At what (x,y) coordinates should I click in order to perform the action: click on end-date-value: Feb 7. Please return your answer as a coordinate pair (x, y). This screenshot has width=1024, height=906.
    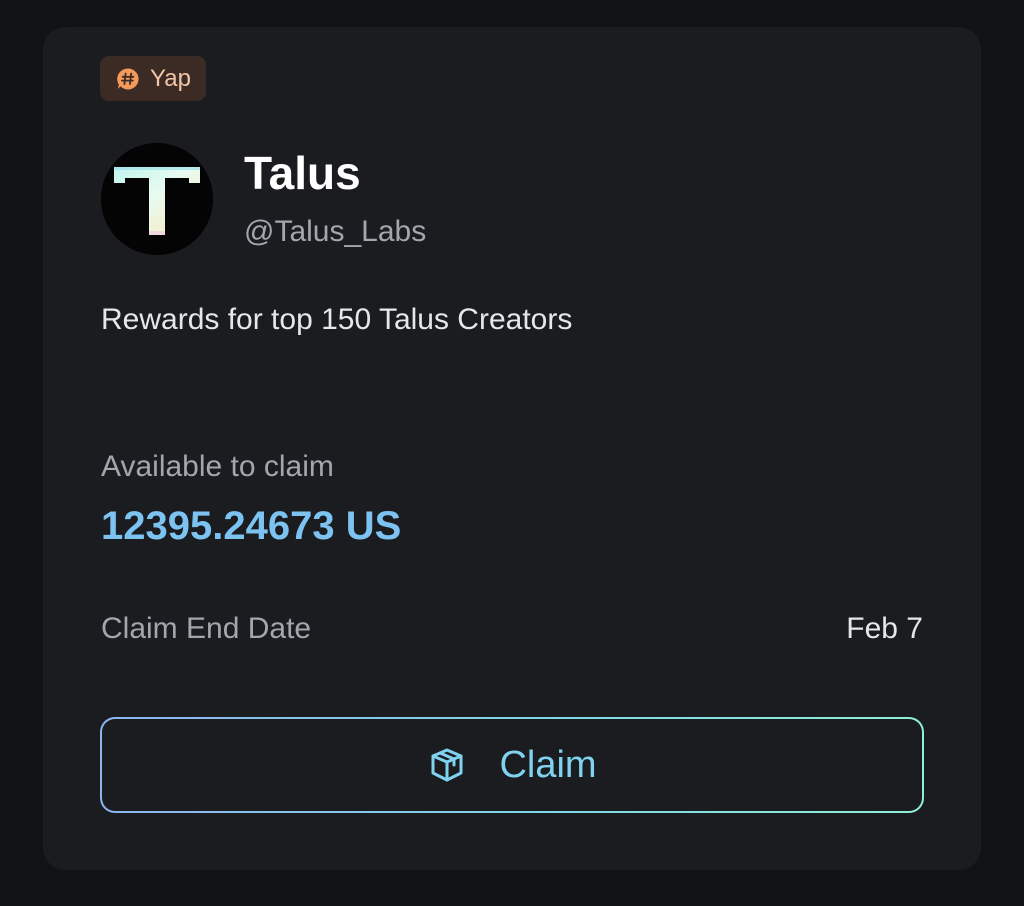
    Looking at the image, I should click on (884, 628).